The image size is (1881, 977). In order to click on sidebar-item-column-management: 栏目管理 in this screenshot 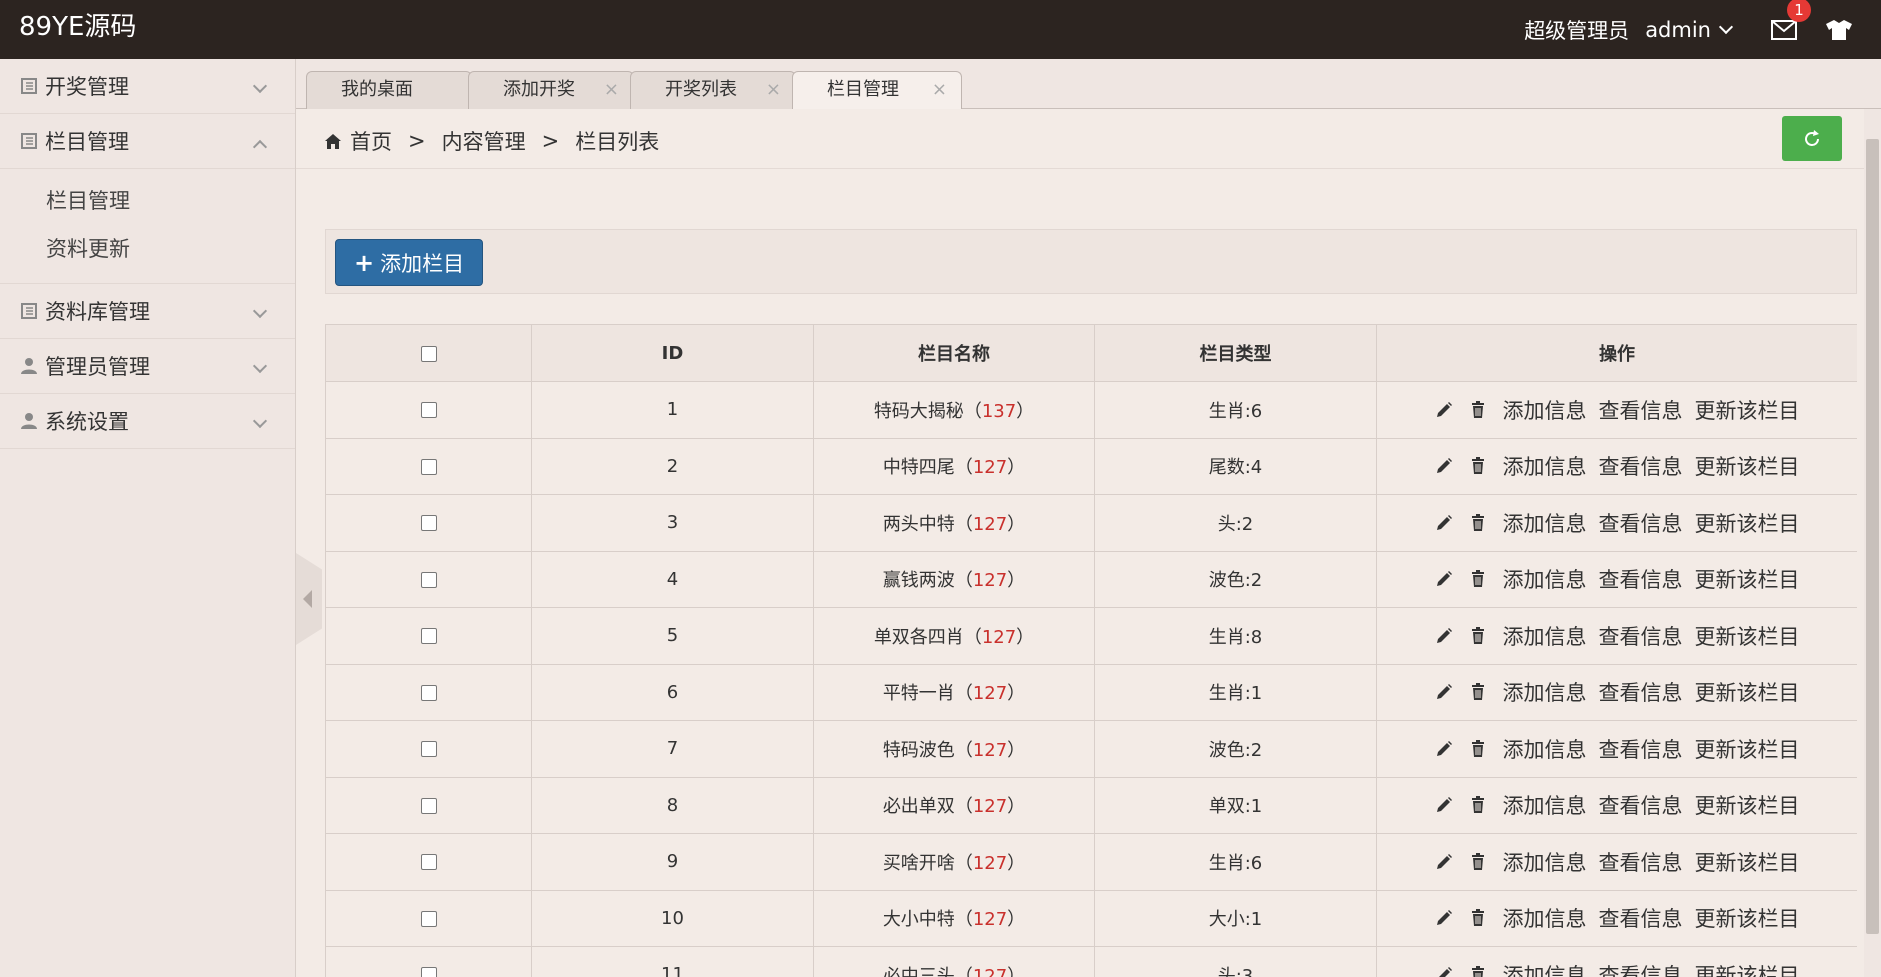, I will do `click(147, 141)`.